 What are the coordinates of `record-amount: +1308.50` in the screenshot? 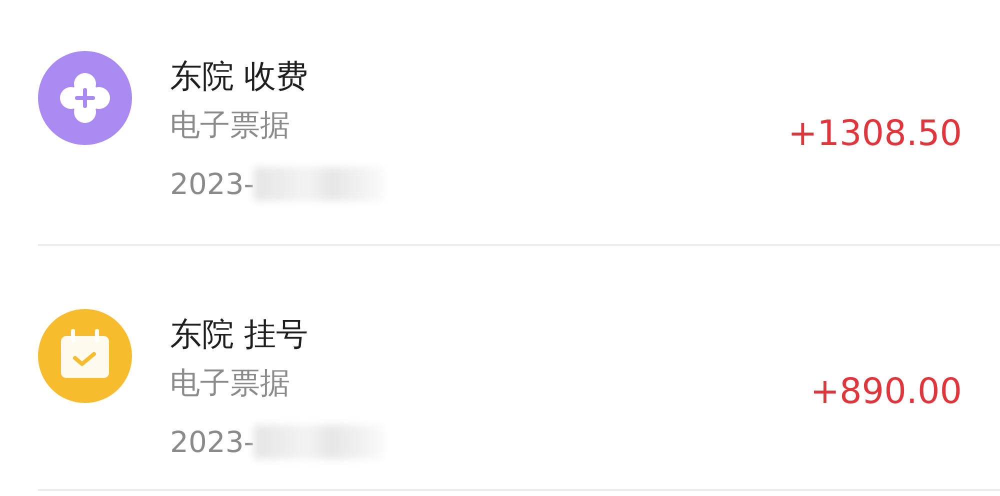 It's located at (875, 134).